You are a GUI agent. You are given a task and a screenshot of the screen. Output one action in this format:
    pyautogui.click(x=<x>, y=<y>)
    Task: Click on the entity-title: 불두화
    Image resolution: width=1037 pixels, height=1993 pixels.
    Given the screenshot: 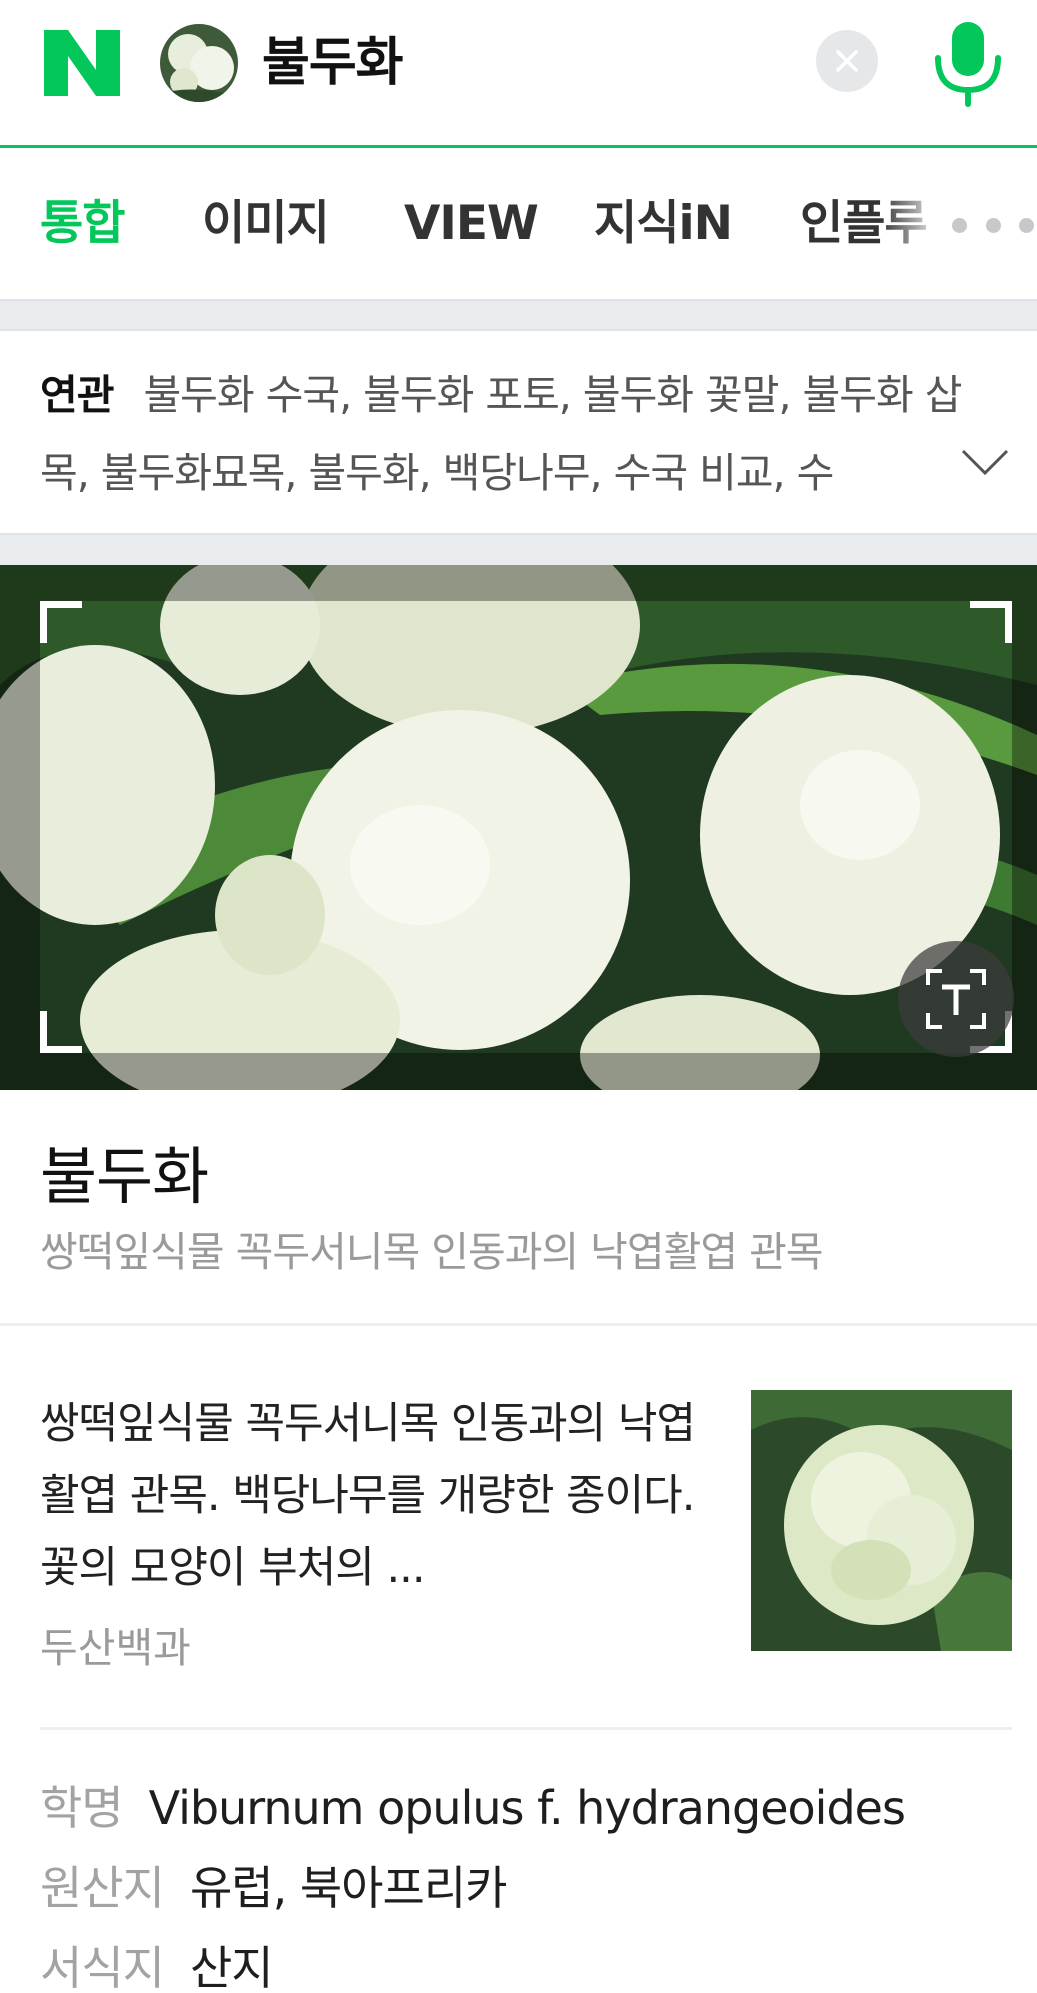 What is the action you would take?
    pyautogui.click(x=124, y=1177)
    